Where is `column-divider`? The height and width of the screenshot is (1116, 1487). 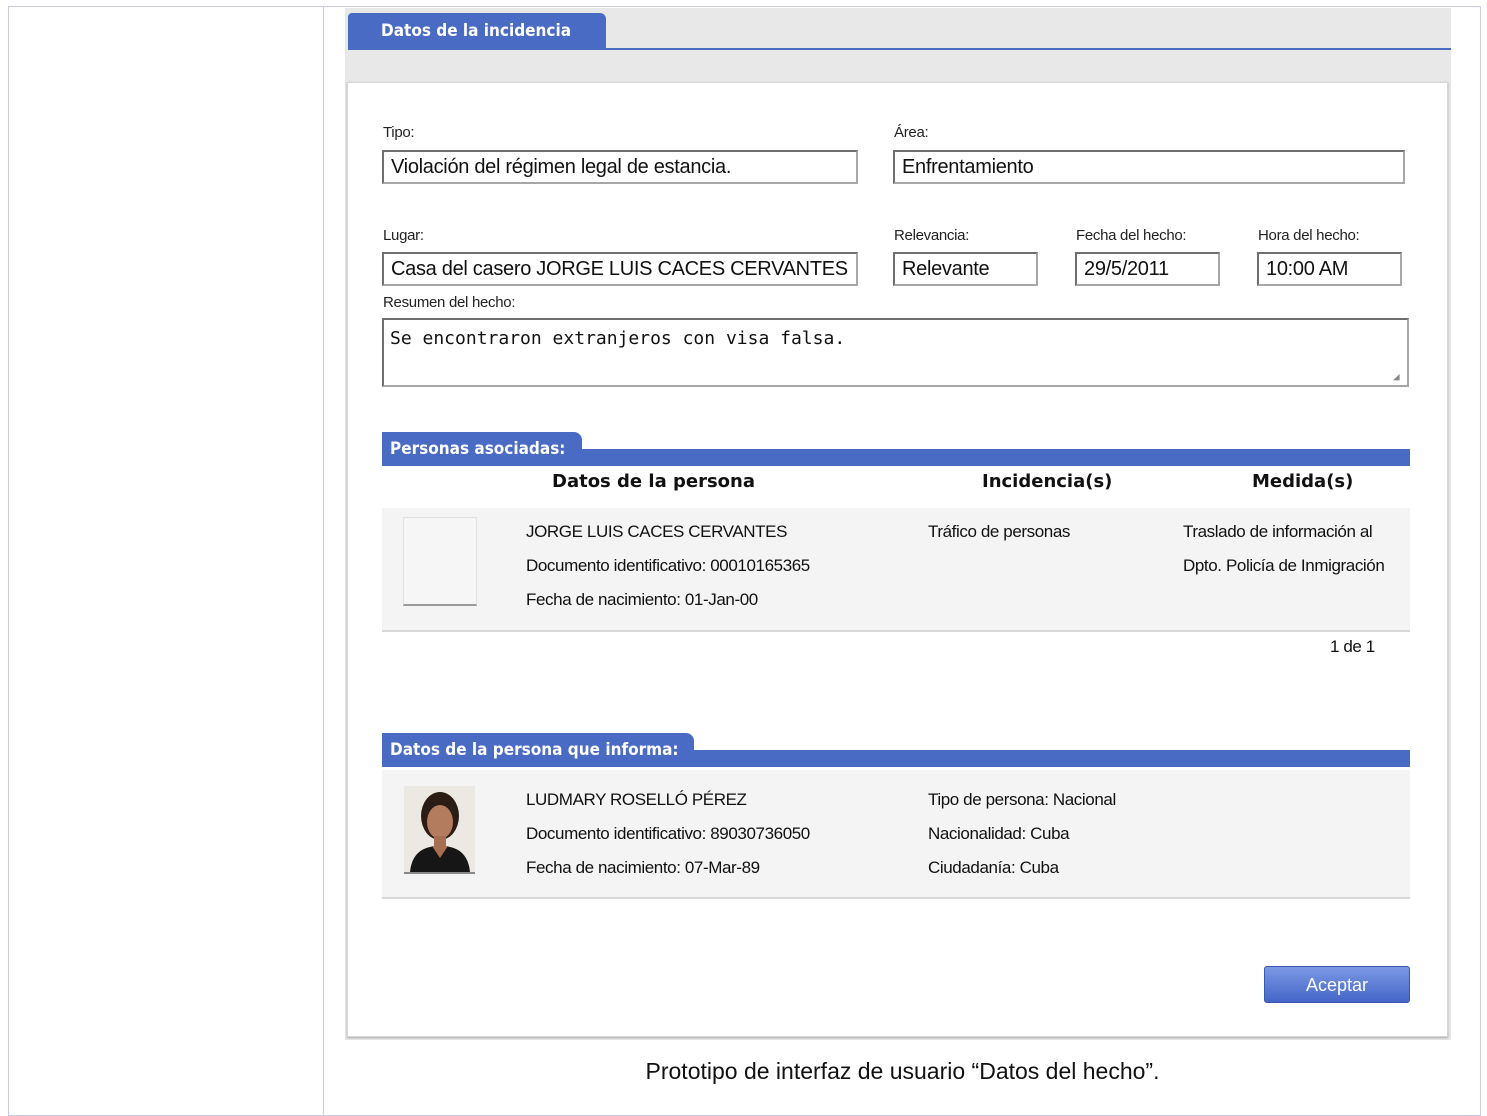
column-divider is located at coordinates (323, 561).